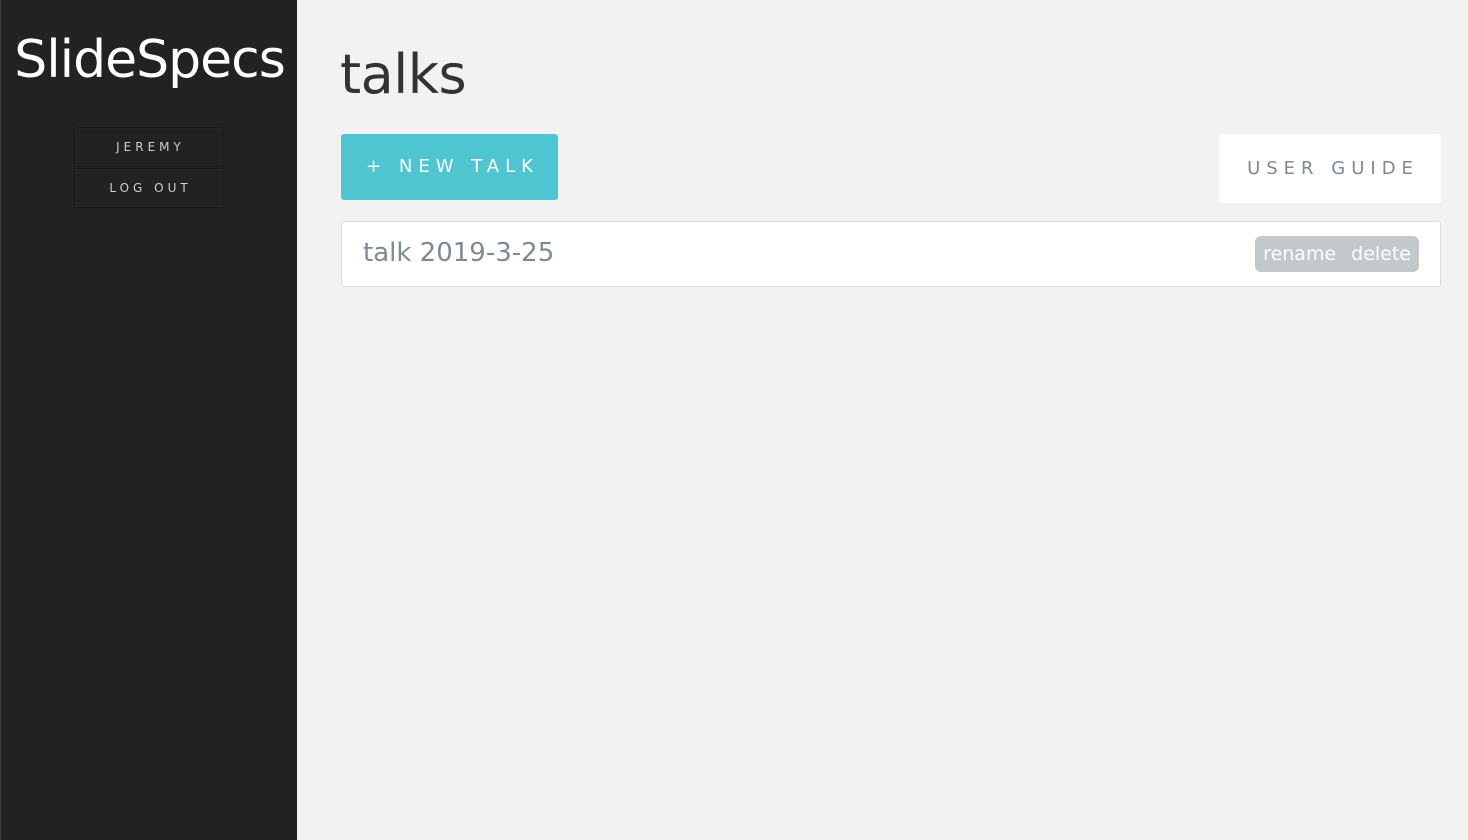 The image size is (1468, 840). What do you see at coordinates (403, 74) in the screenshot?
I see `page-title: talks` at bounding box center [403, 74].